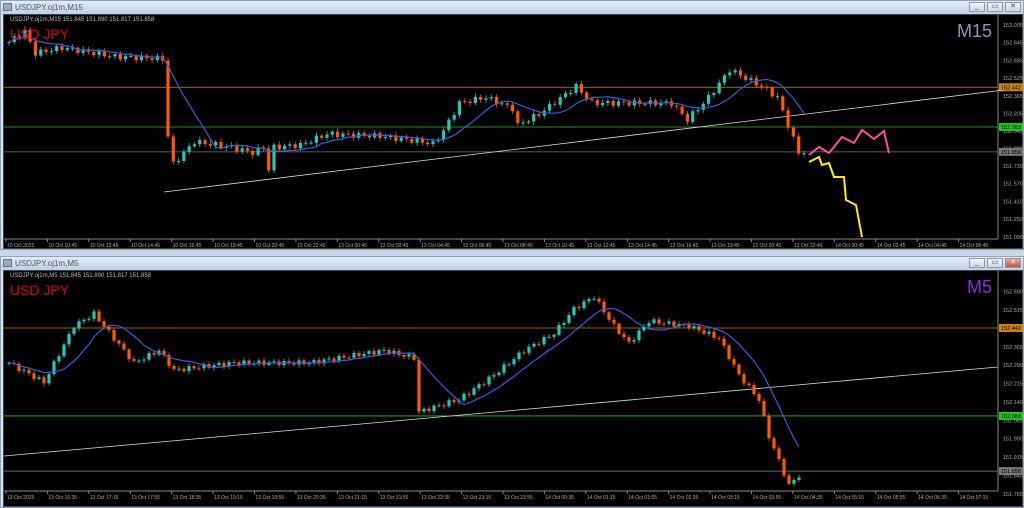 Image resolution: width=1024 pixels, height=508 pixels. Describe the element at coordinates (352, 246) in the screenshot. I see `time-tick-label: 13 Oct 00:45` at that location.